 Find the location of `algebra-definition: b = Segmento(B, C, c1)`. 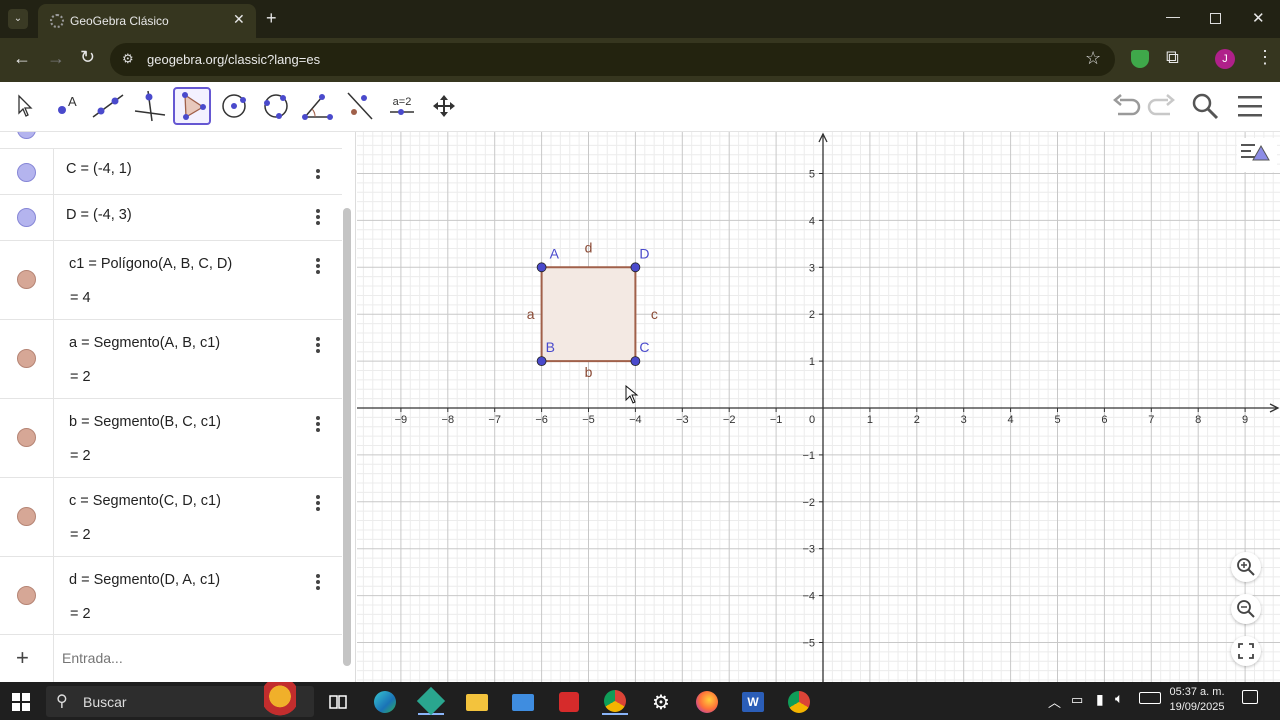

algebra-definition: b = Segmento(B, C, c1) is located at coordinates (145, 422).